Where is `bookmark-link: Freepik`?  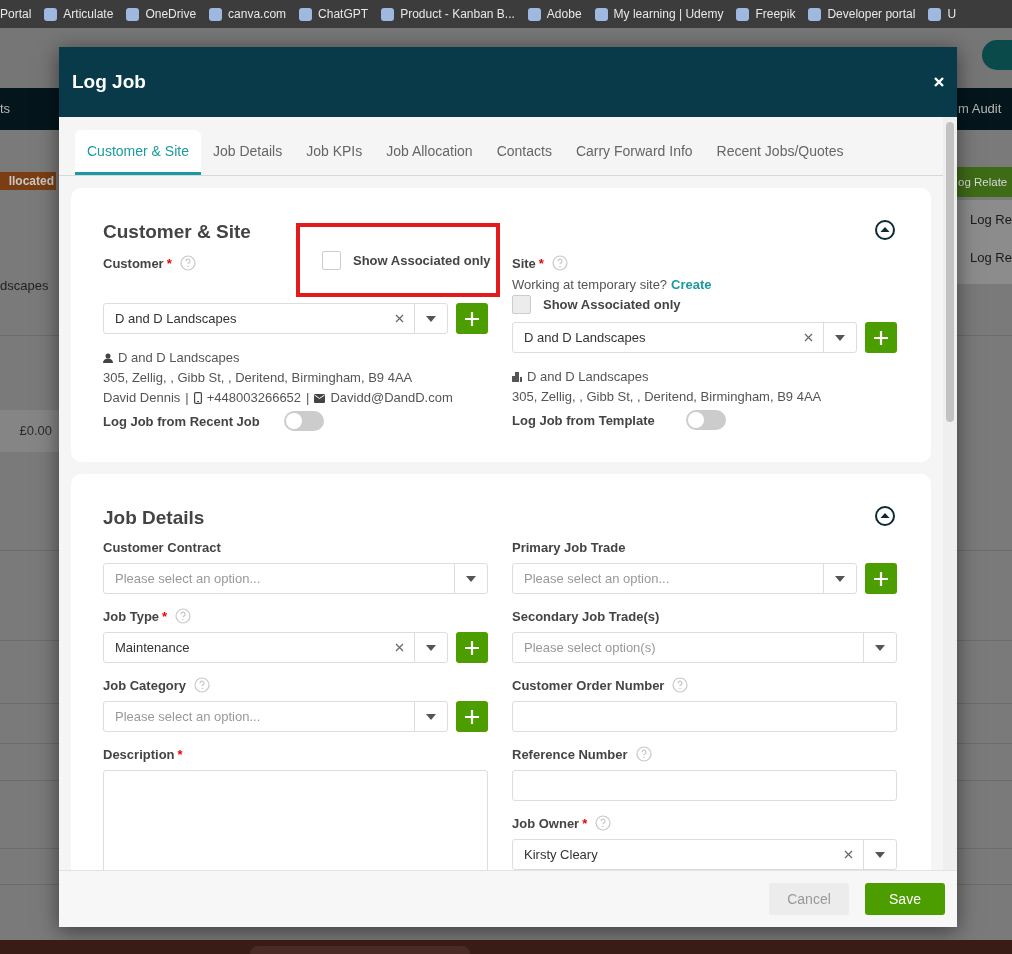 bookmark-link: Freepik is located at coordinates (766, 14).